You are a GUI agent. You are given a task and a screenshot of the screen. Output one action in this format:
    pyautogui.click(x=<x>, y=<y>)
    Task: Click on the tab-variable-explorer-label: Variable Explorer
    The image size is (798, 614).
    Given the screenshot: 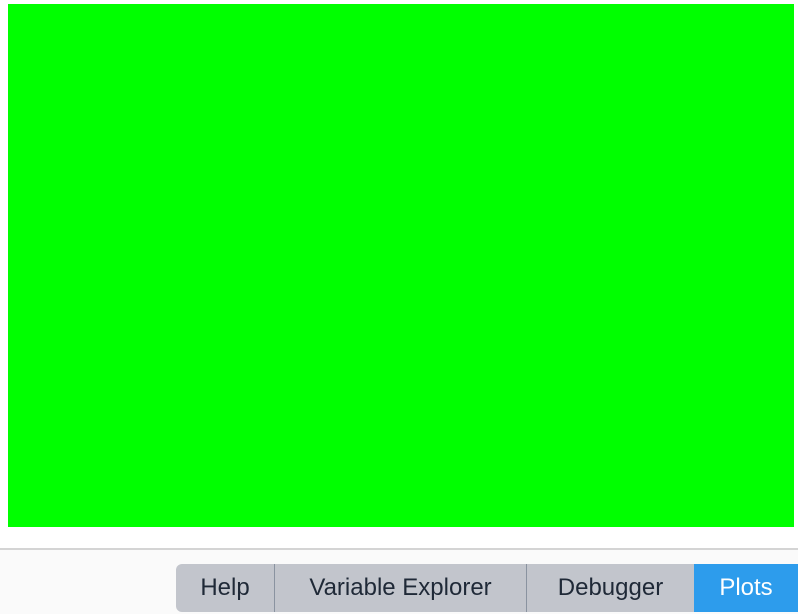 What is the action you would take?
    pyautogui.click(x=400, y=587)
    